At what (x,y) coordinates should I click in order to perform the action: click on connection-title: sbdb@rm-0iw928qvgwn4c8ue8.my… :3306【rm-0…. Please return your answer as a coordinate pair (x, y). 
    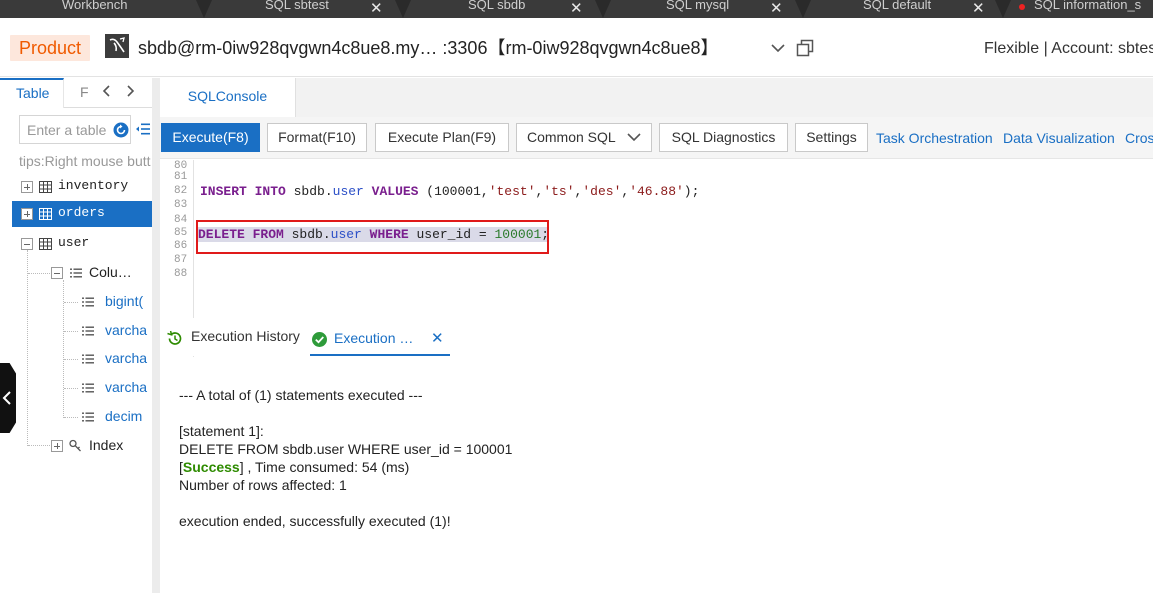
    Looking at the image, I should click on (428, 48).